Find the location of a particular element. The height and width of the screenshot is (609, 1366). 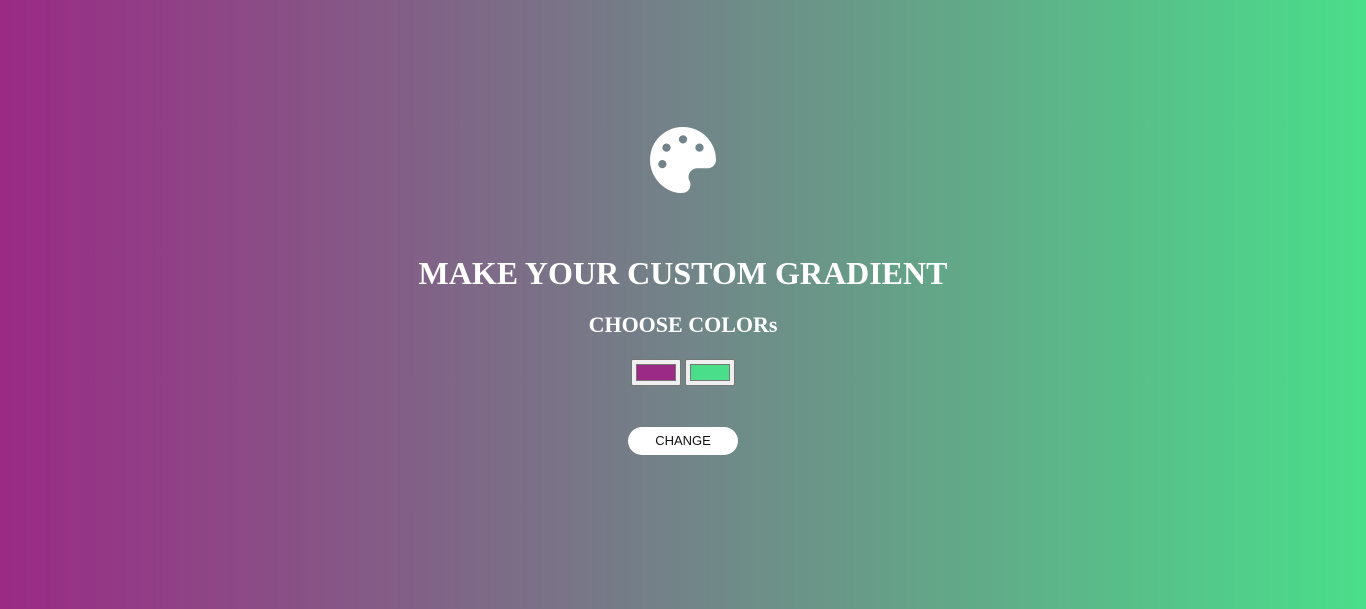

change-button: CHANGE is located at coordinates (683, 441).